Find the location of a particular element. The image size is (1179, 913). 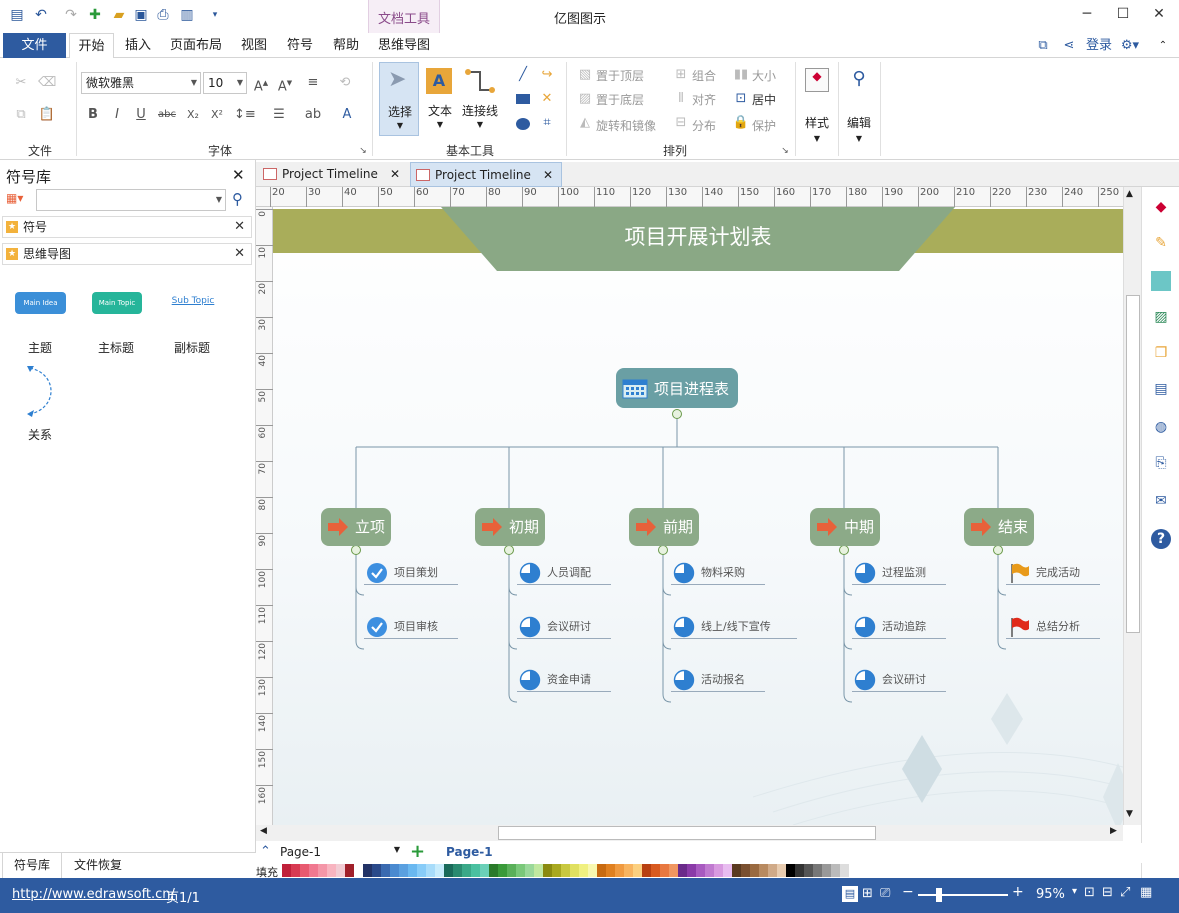

sub-topic: 物料采购 is located at coordinates (718, 573).